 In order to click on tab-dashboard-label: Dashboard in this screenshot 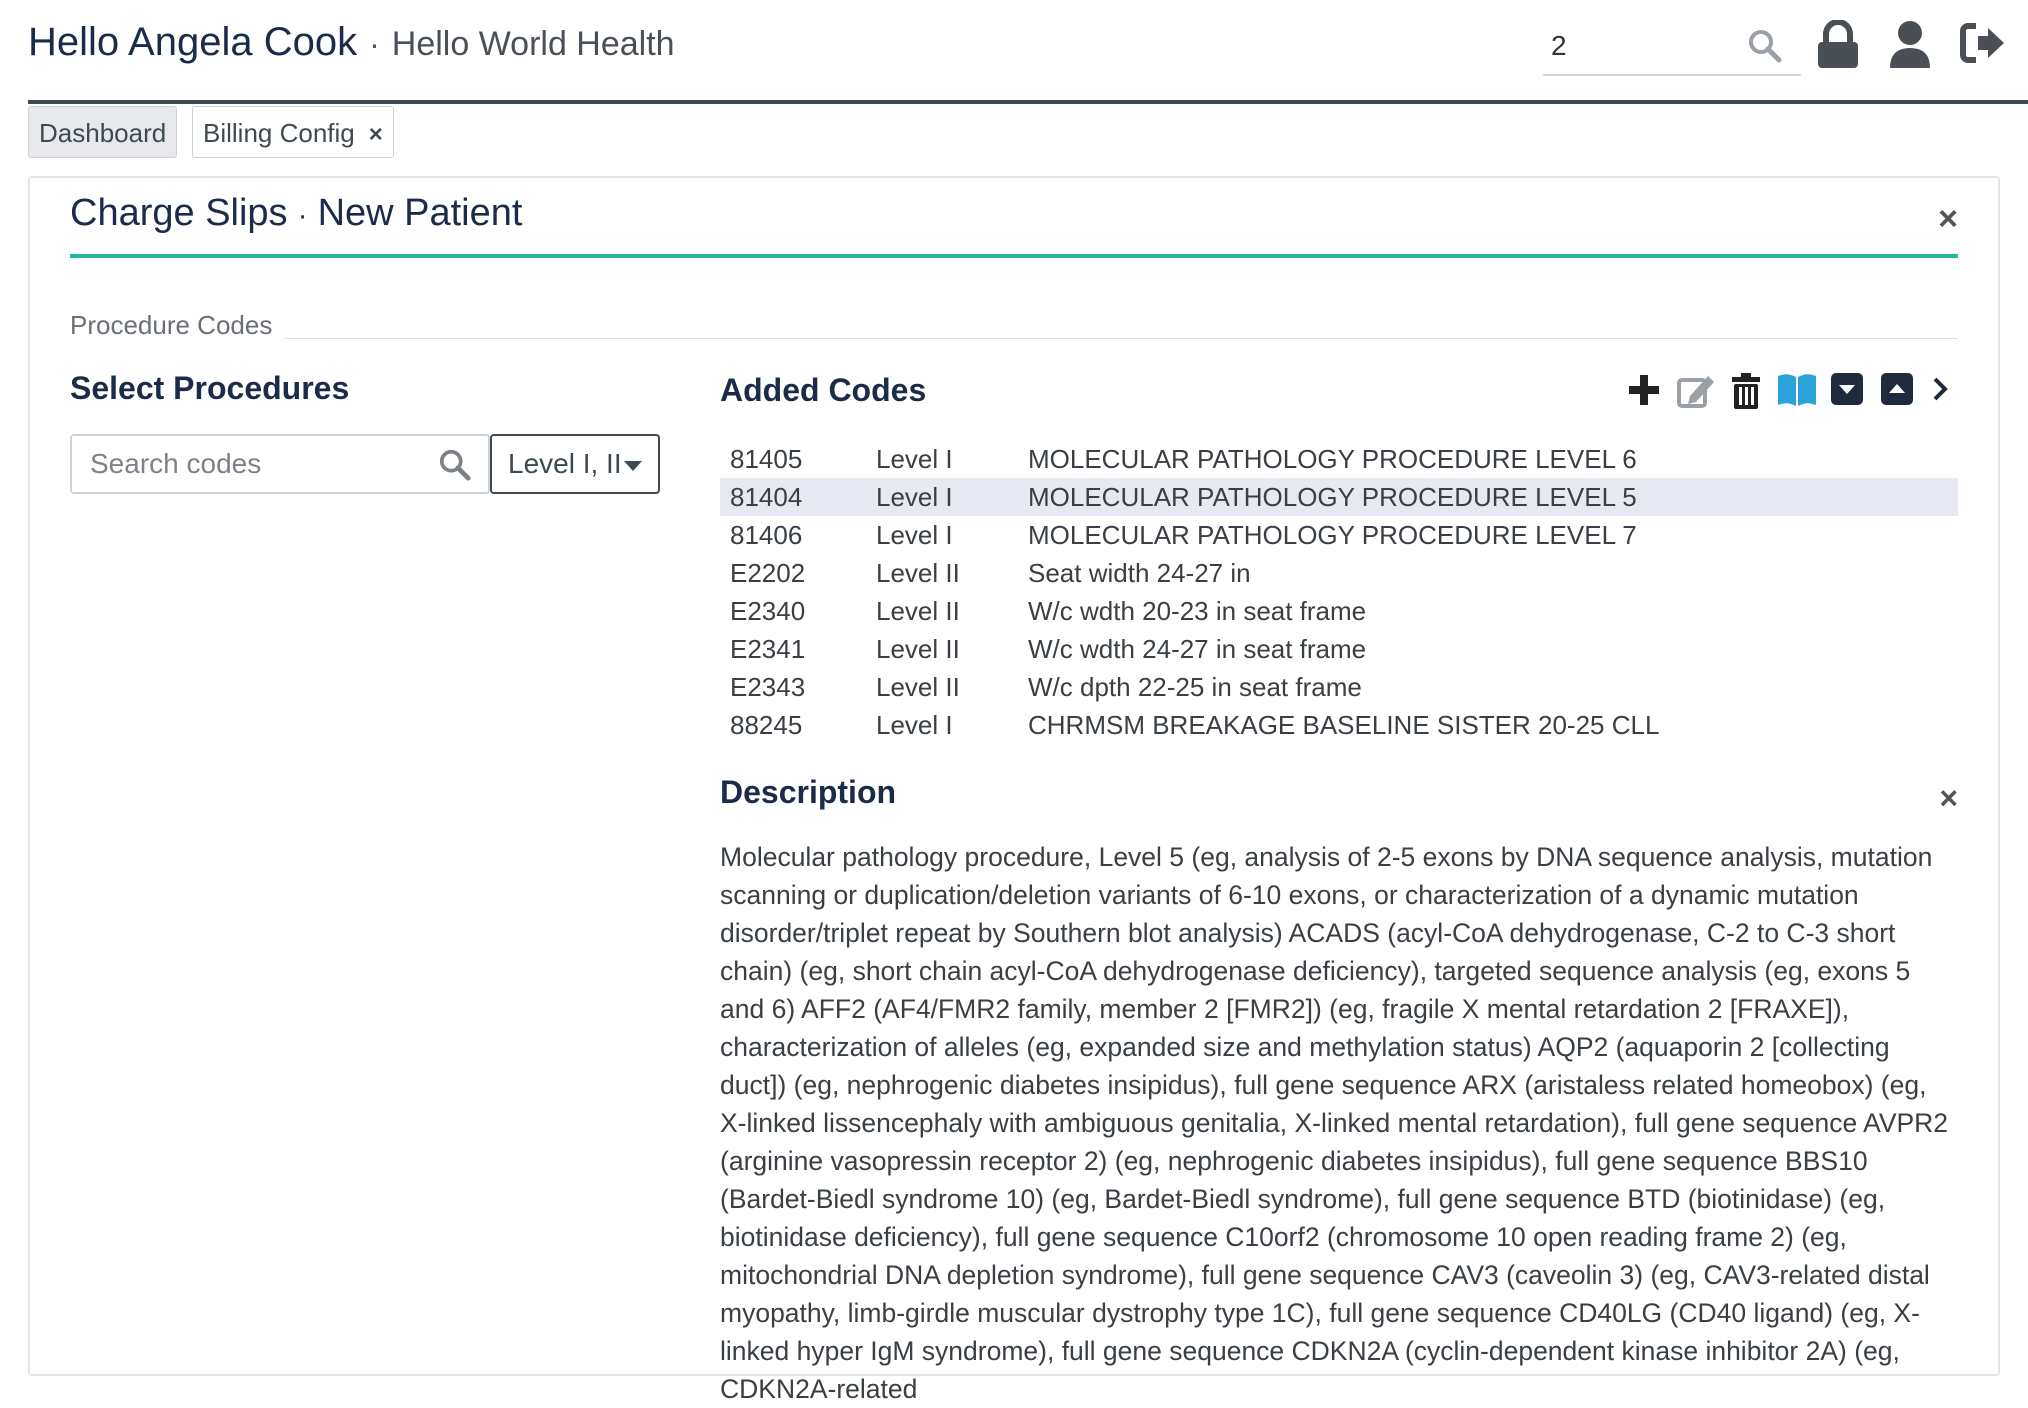, I will do `click(103, 133)`.